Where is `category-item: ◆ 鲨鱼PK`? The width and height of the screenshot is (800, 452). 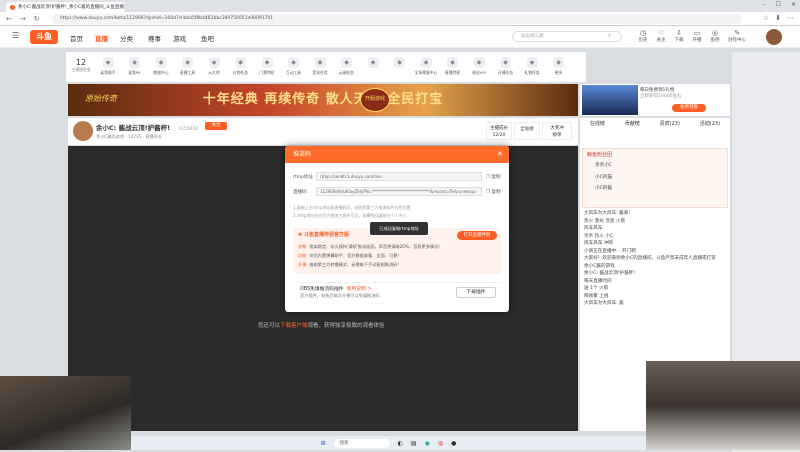 category-item: ◆ 鲨鱼PK is located at coordinates (135, 66).